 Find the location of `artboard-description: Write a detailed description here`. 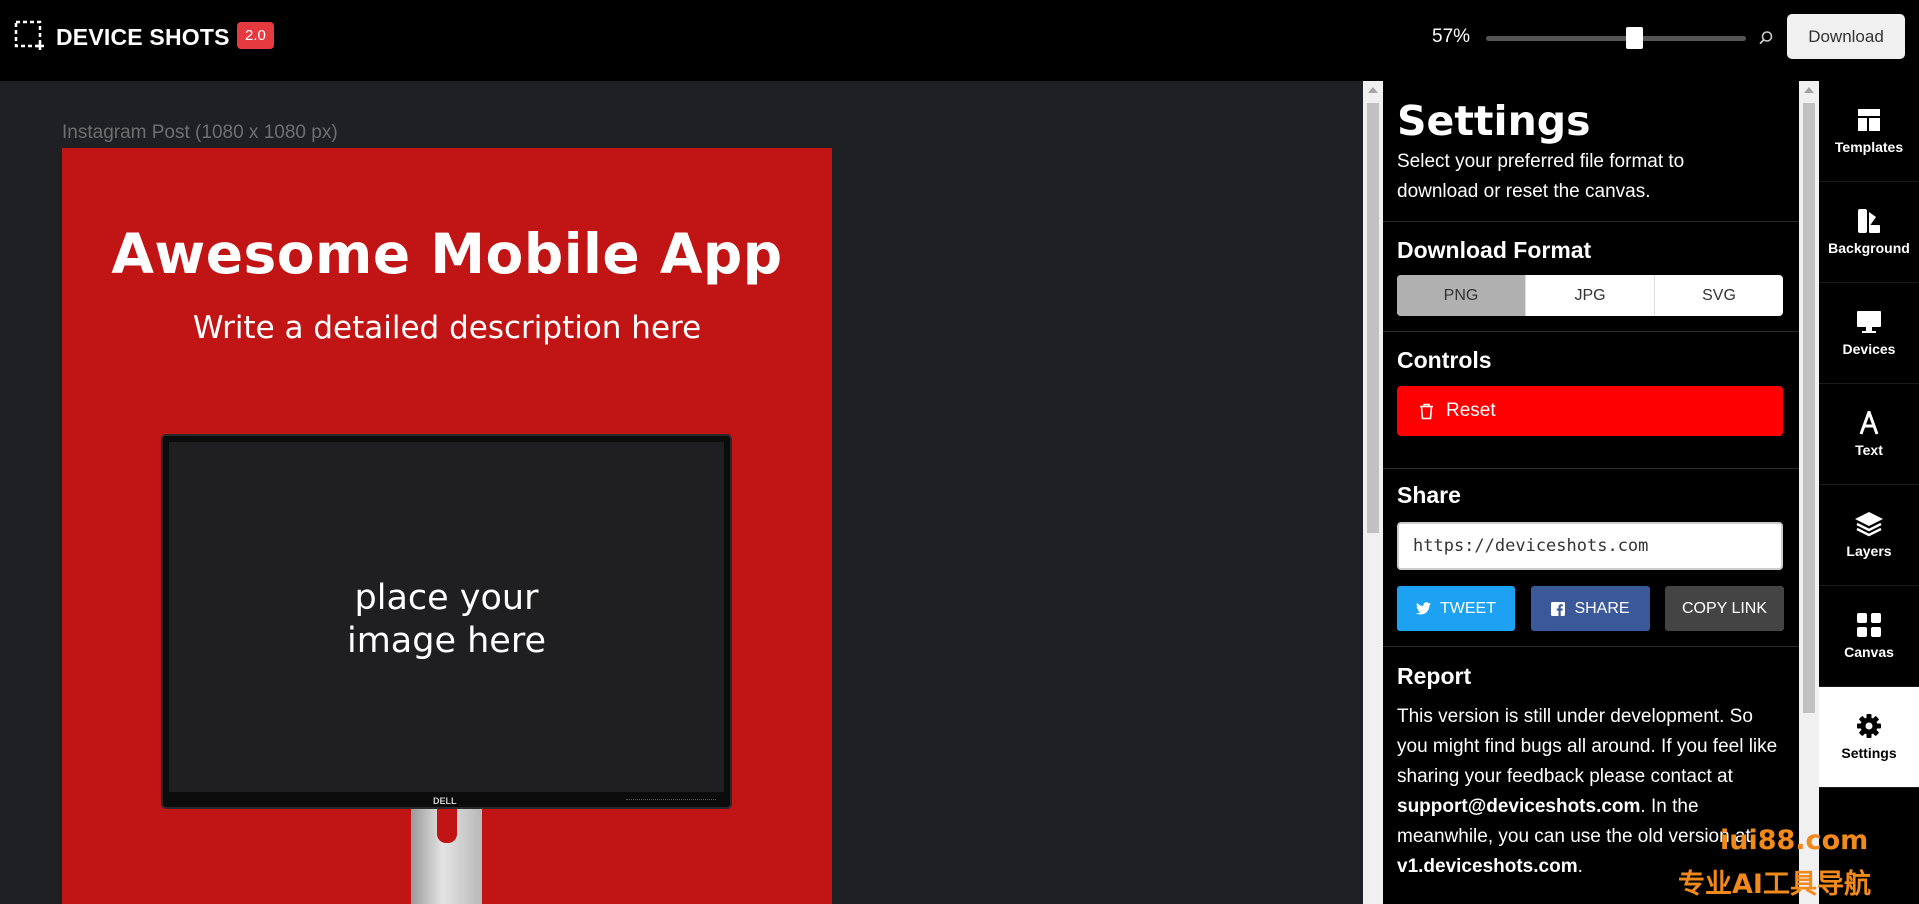

artboard-description: Write a detailed description here is located at coordinates (447, 328).